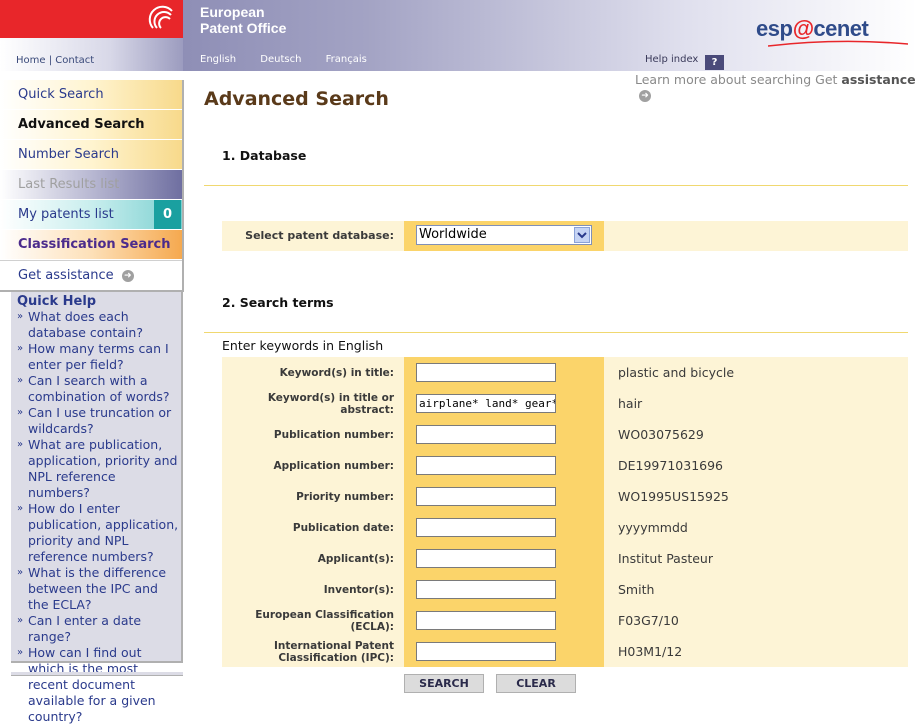 This screenshot has height=725, width=917. Describe the element at coordinates (81, 124) in the screenshot. I see `sidebar-item-label: Advanced Search` at that location.